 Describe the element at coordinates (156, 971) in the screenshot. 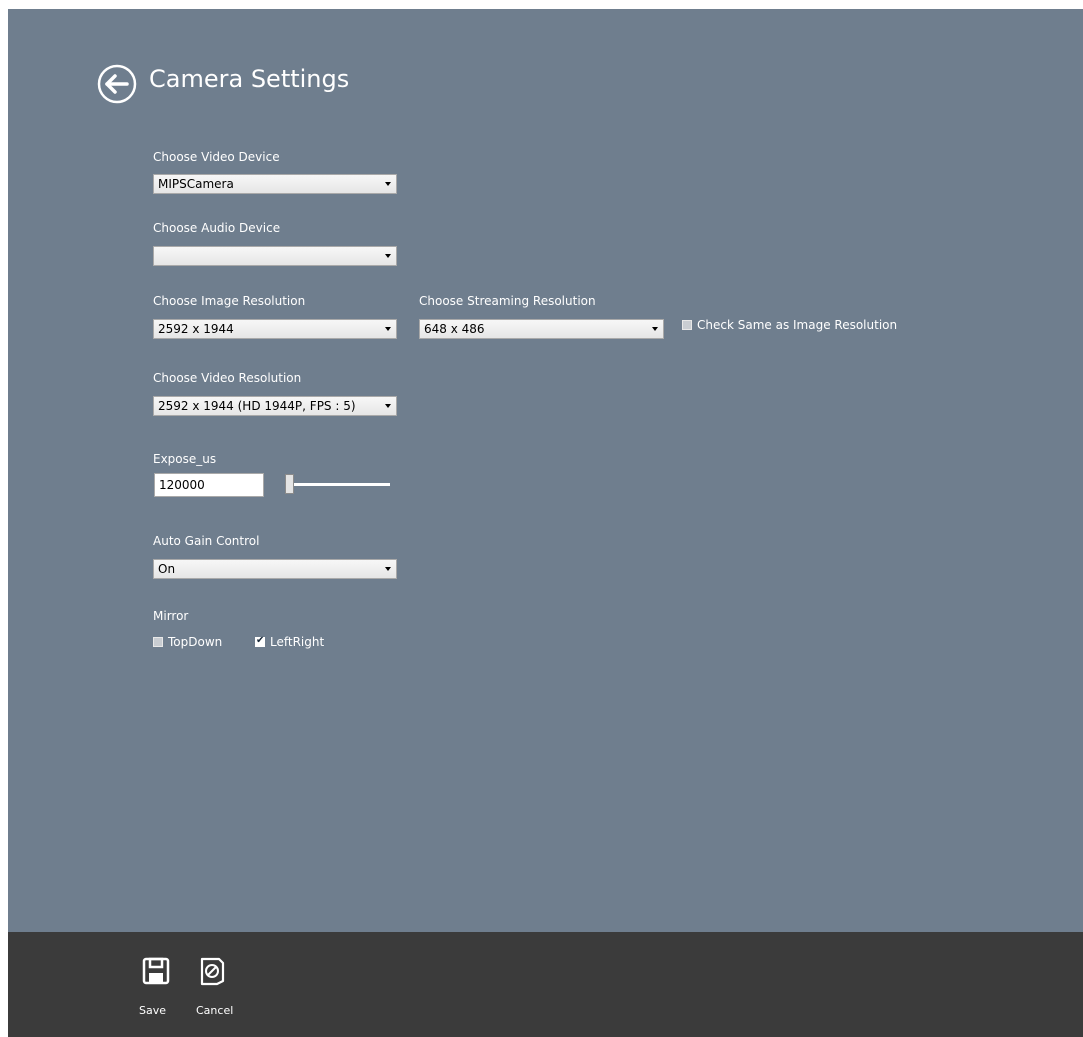

I see `floppy-disk-icon` at that location.